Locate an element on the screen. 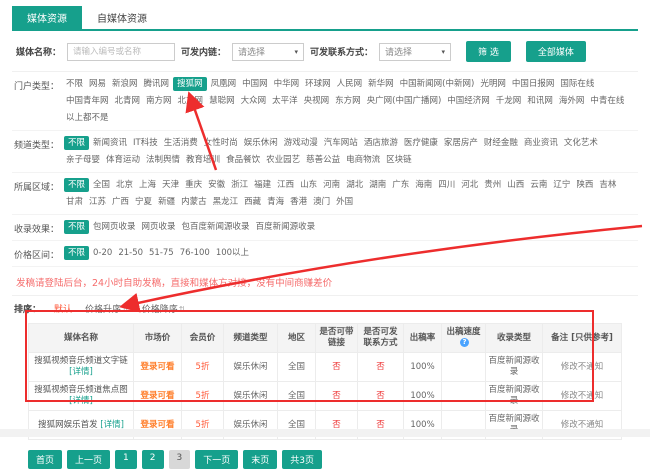 The image size is (650, 469). filter-chip: 湖南 is located at coordinates (377, 185).